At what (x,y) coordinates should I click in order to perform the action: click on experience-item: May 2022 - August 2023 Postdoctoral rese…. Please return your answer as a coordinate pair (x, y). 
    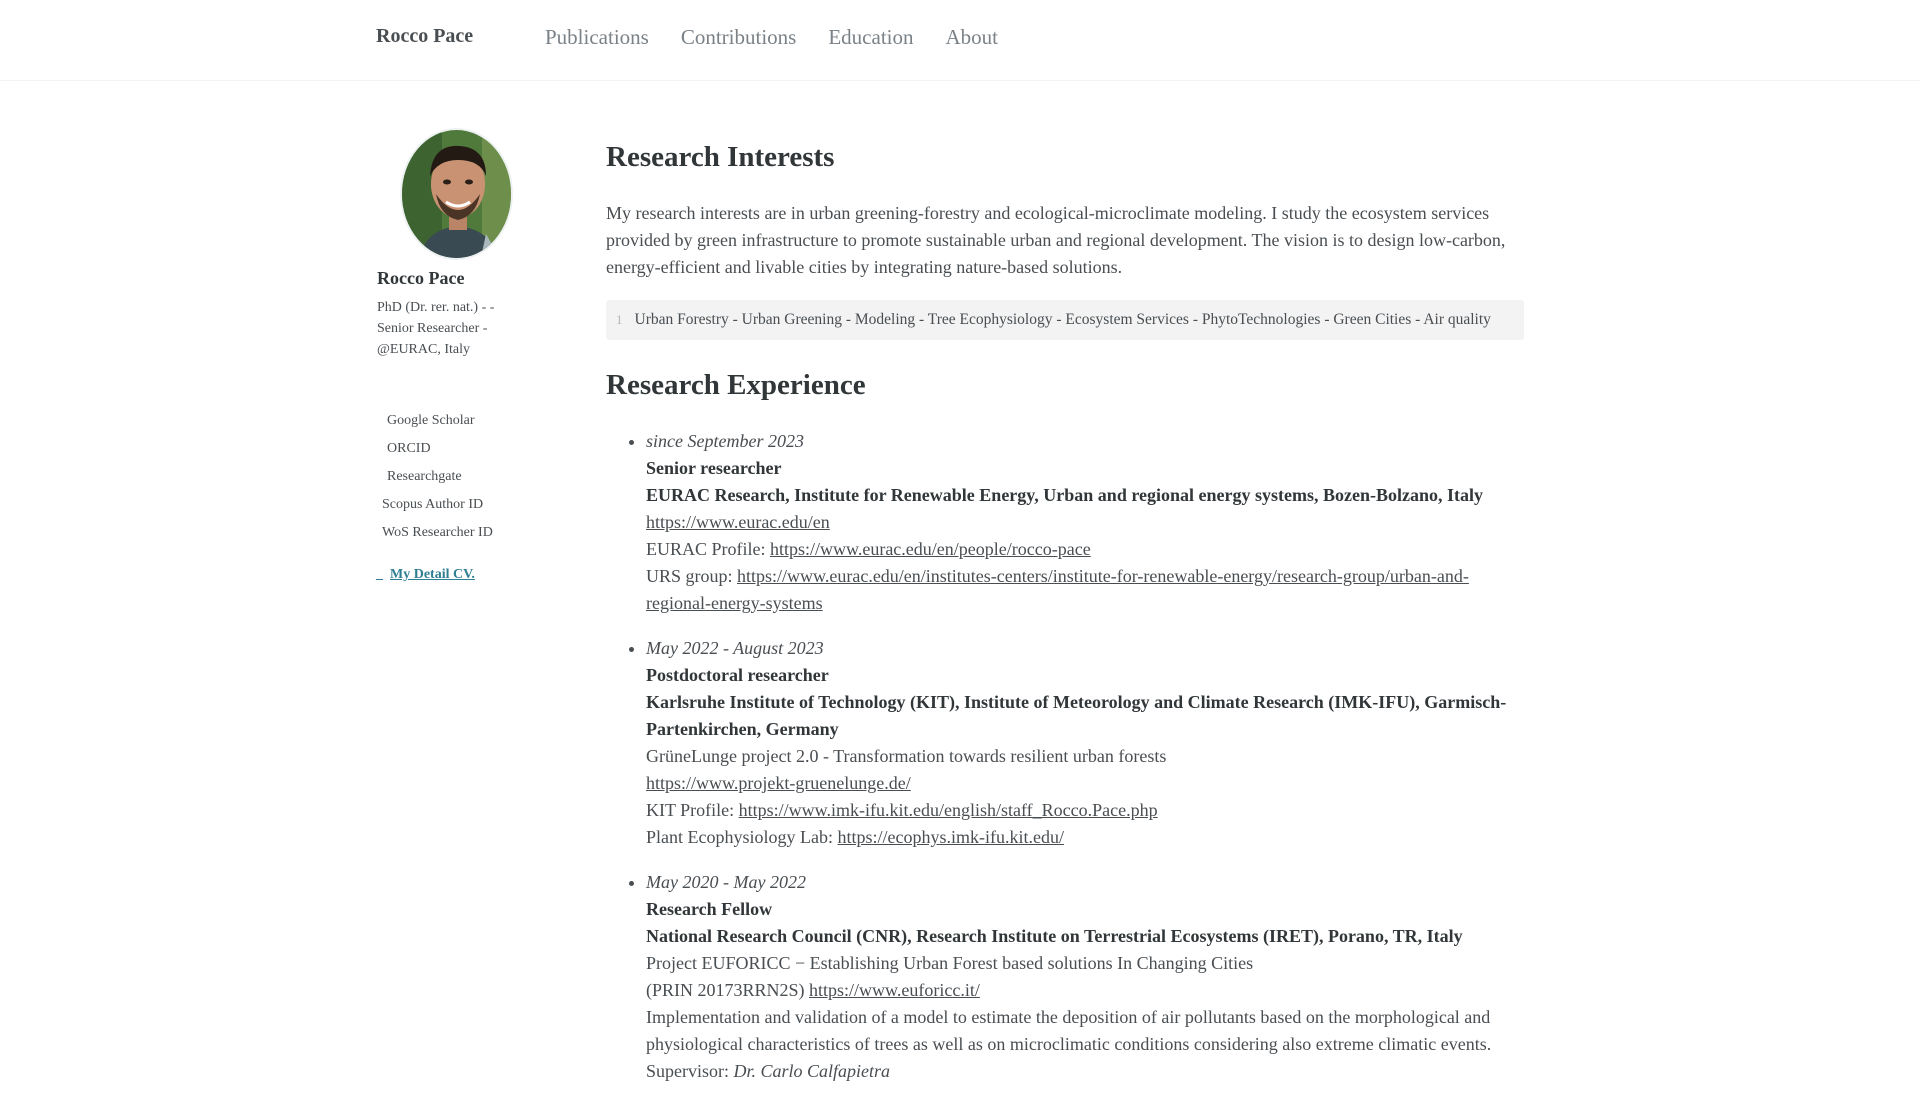
    Looking at the image, I should click on (1085, 743).